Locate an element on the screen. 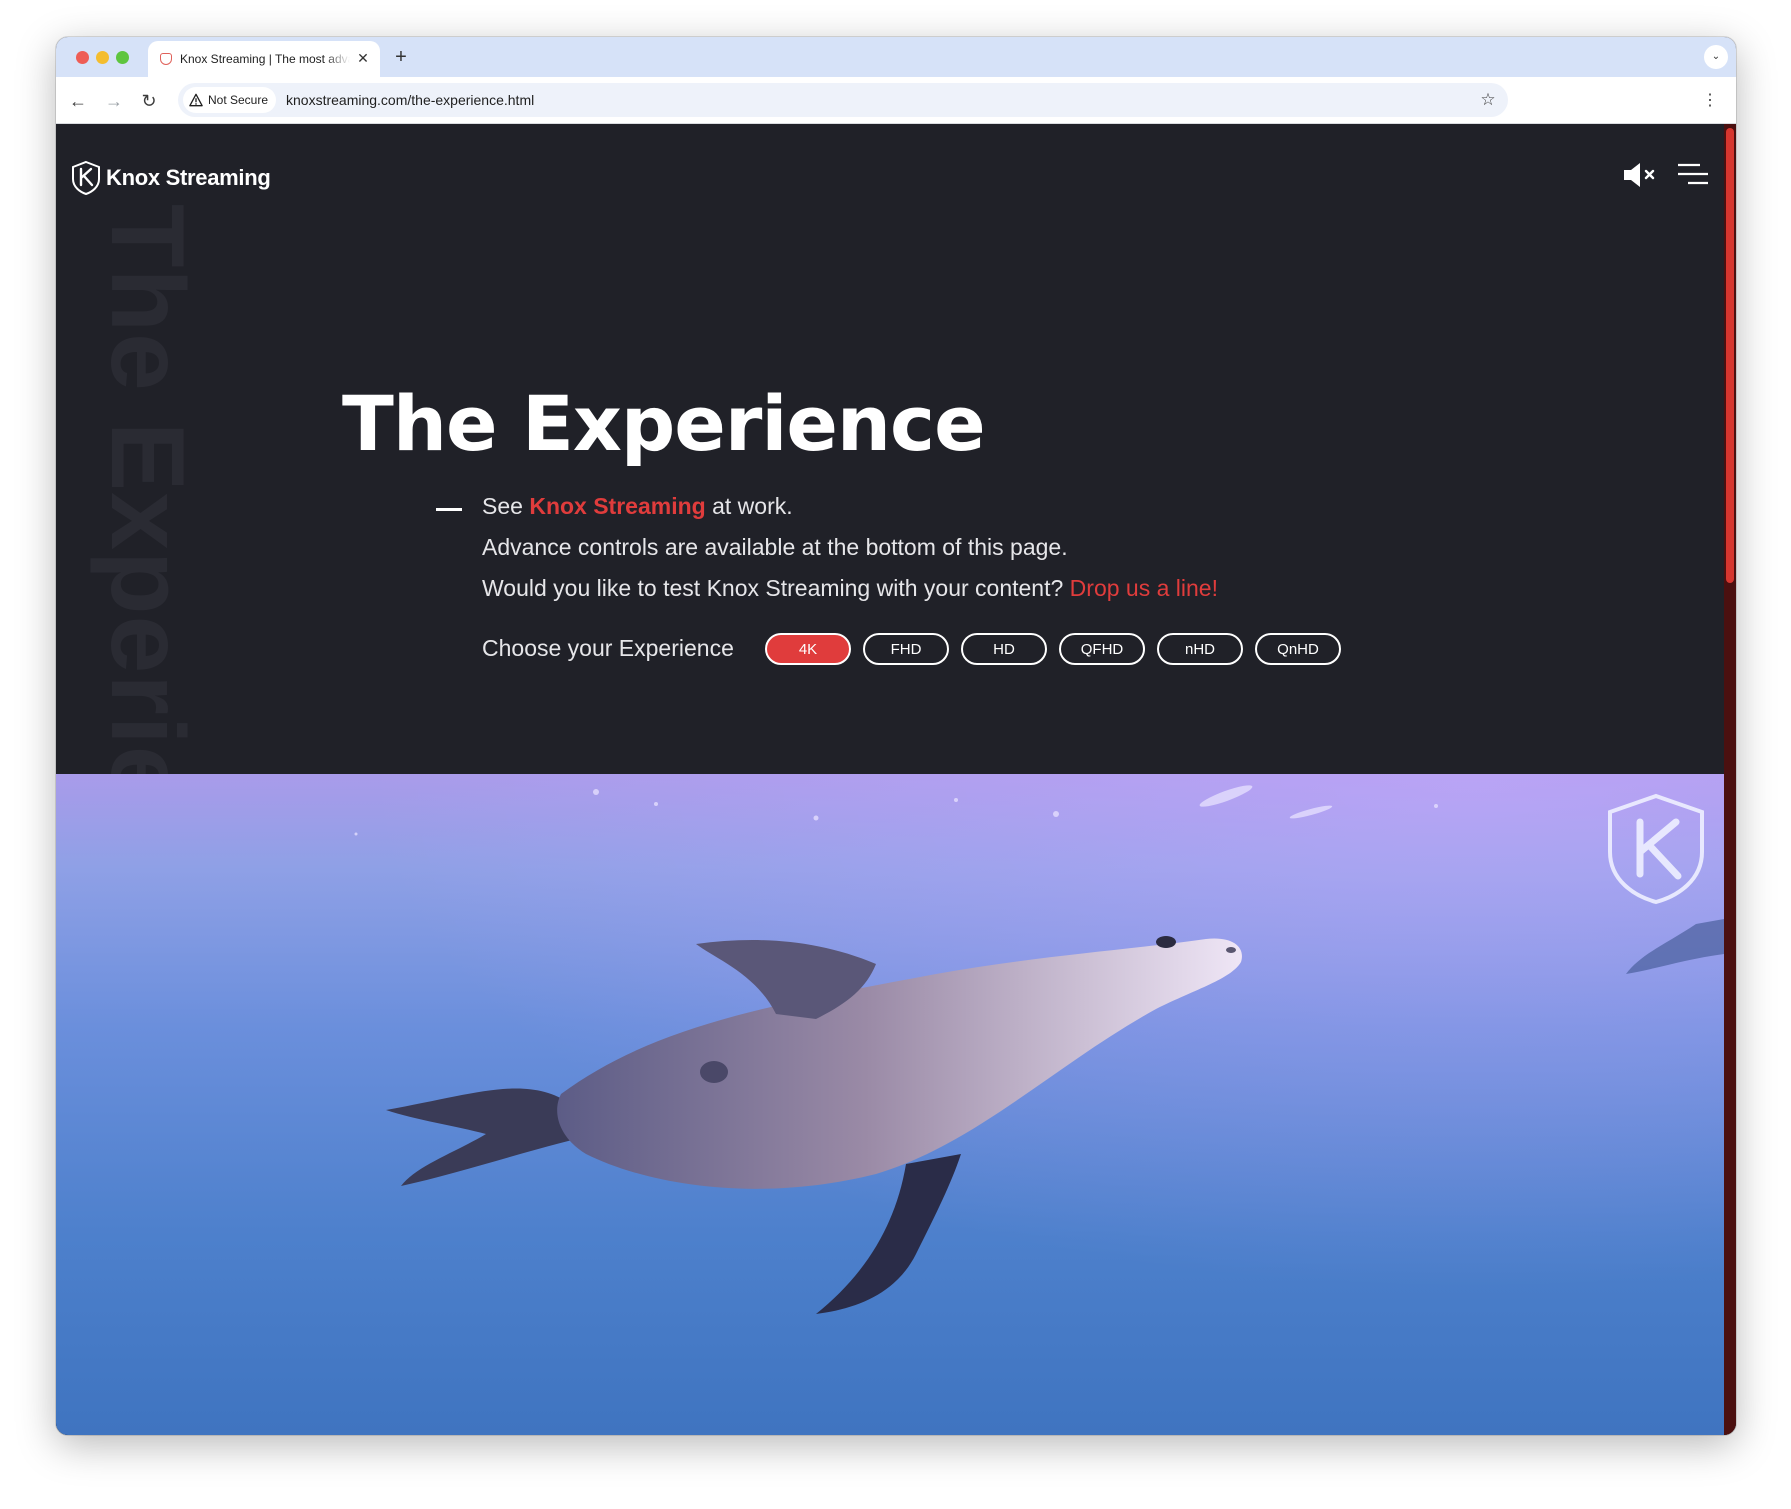 The height and width of the screenshot is (1509, 1791). bookmark-star-icon: ☆ is located at coordinates (1488, 100).